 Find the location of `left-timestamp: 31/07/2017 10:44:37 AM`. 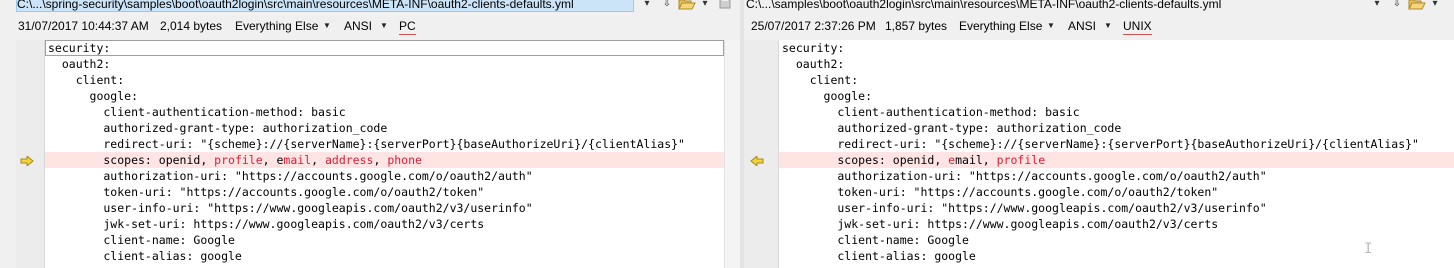

left-timestamp: 31/07/2017 10:44:37 AM is located at coordinates (83, 26).